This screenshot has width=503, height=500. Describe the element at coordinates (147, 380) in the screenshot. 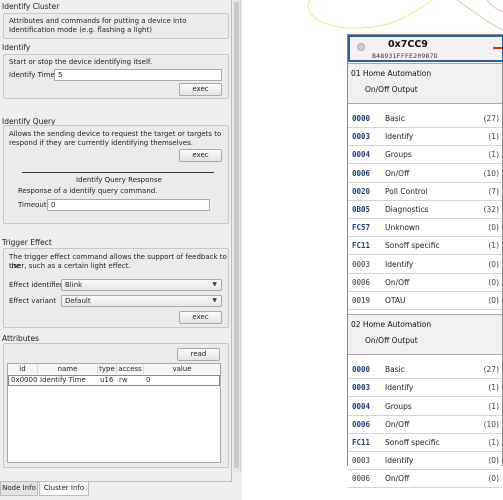

I see `attr-value-cell: 0` at that location.